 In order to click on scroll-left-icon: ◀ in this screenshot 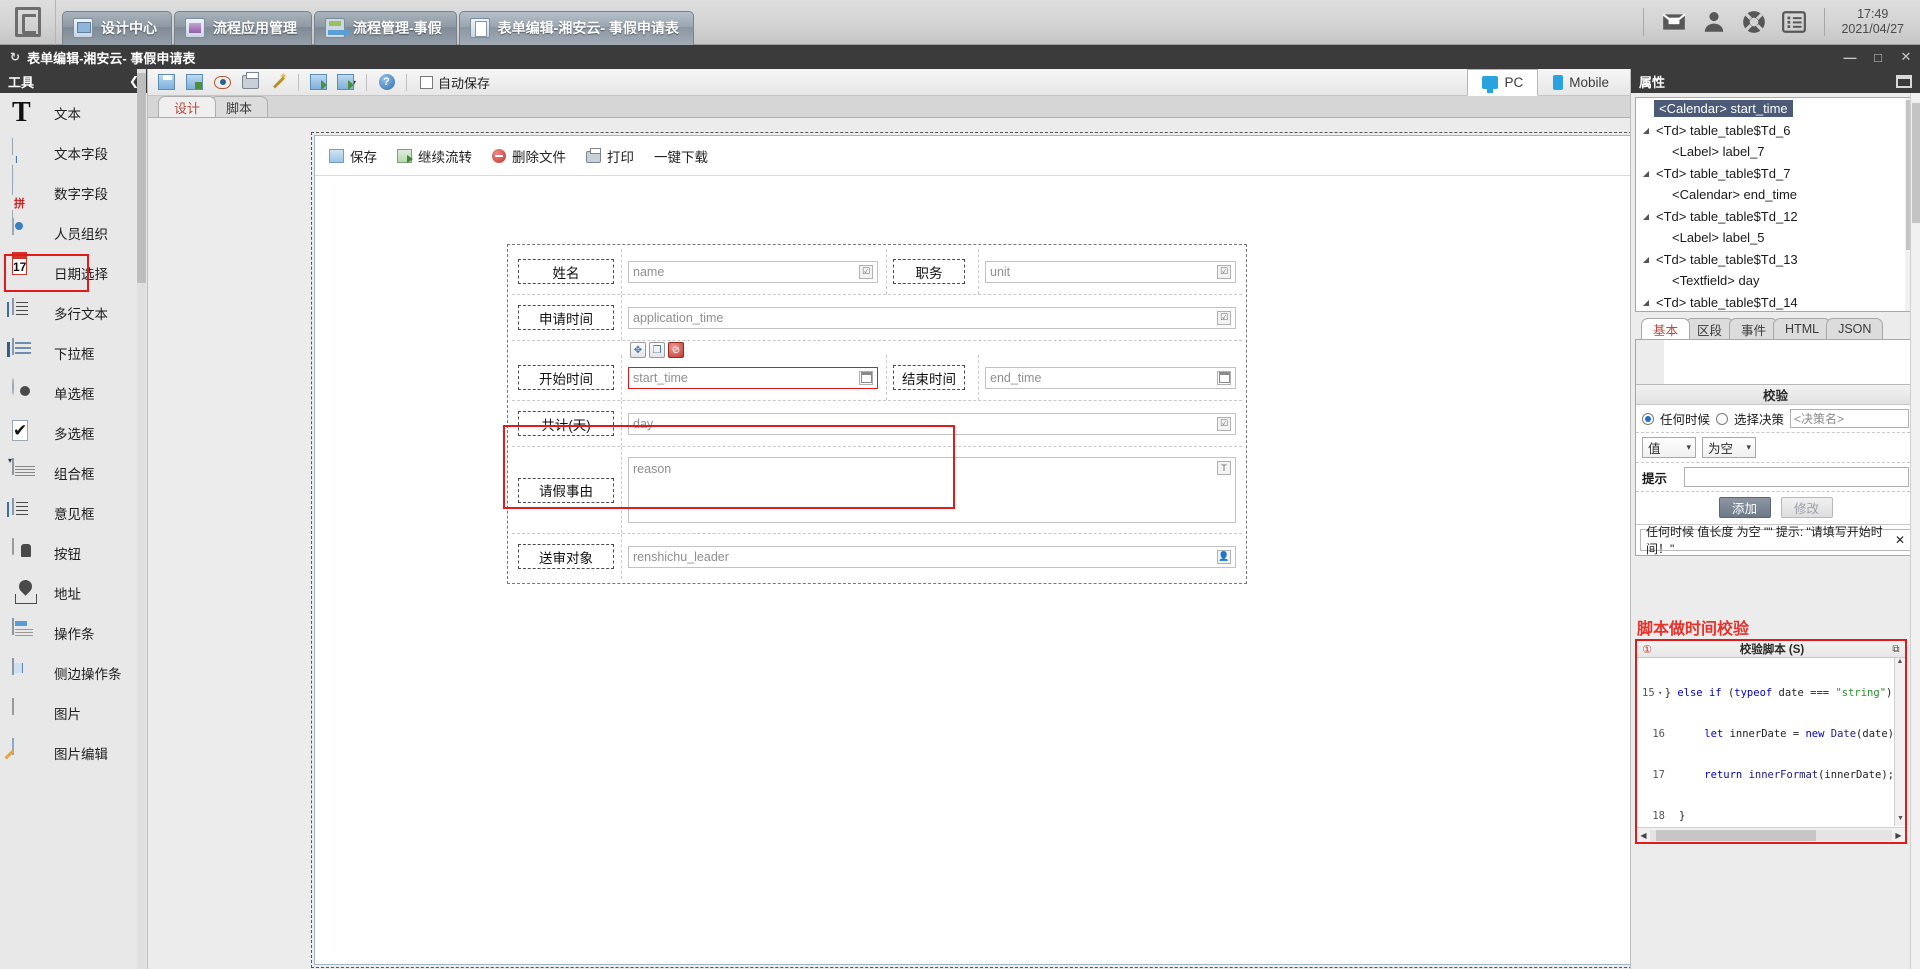, I will do `click(1643, 835)`.